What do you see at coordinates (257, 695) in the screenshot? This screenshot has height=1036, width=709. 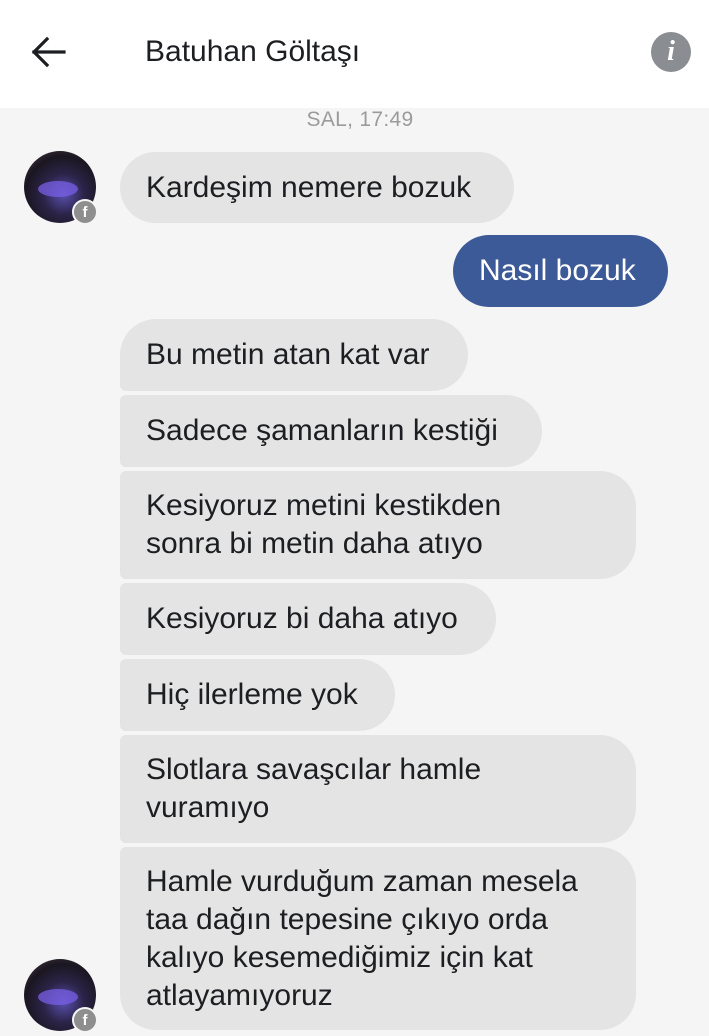 I see `message-bubble-incoming: Hiç ilerleme yok` at bounding box center [257, 695].